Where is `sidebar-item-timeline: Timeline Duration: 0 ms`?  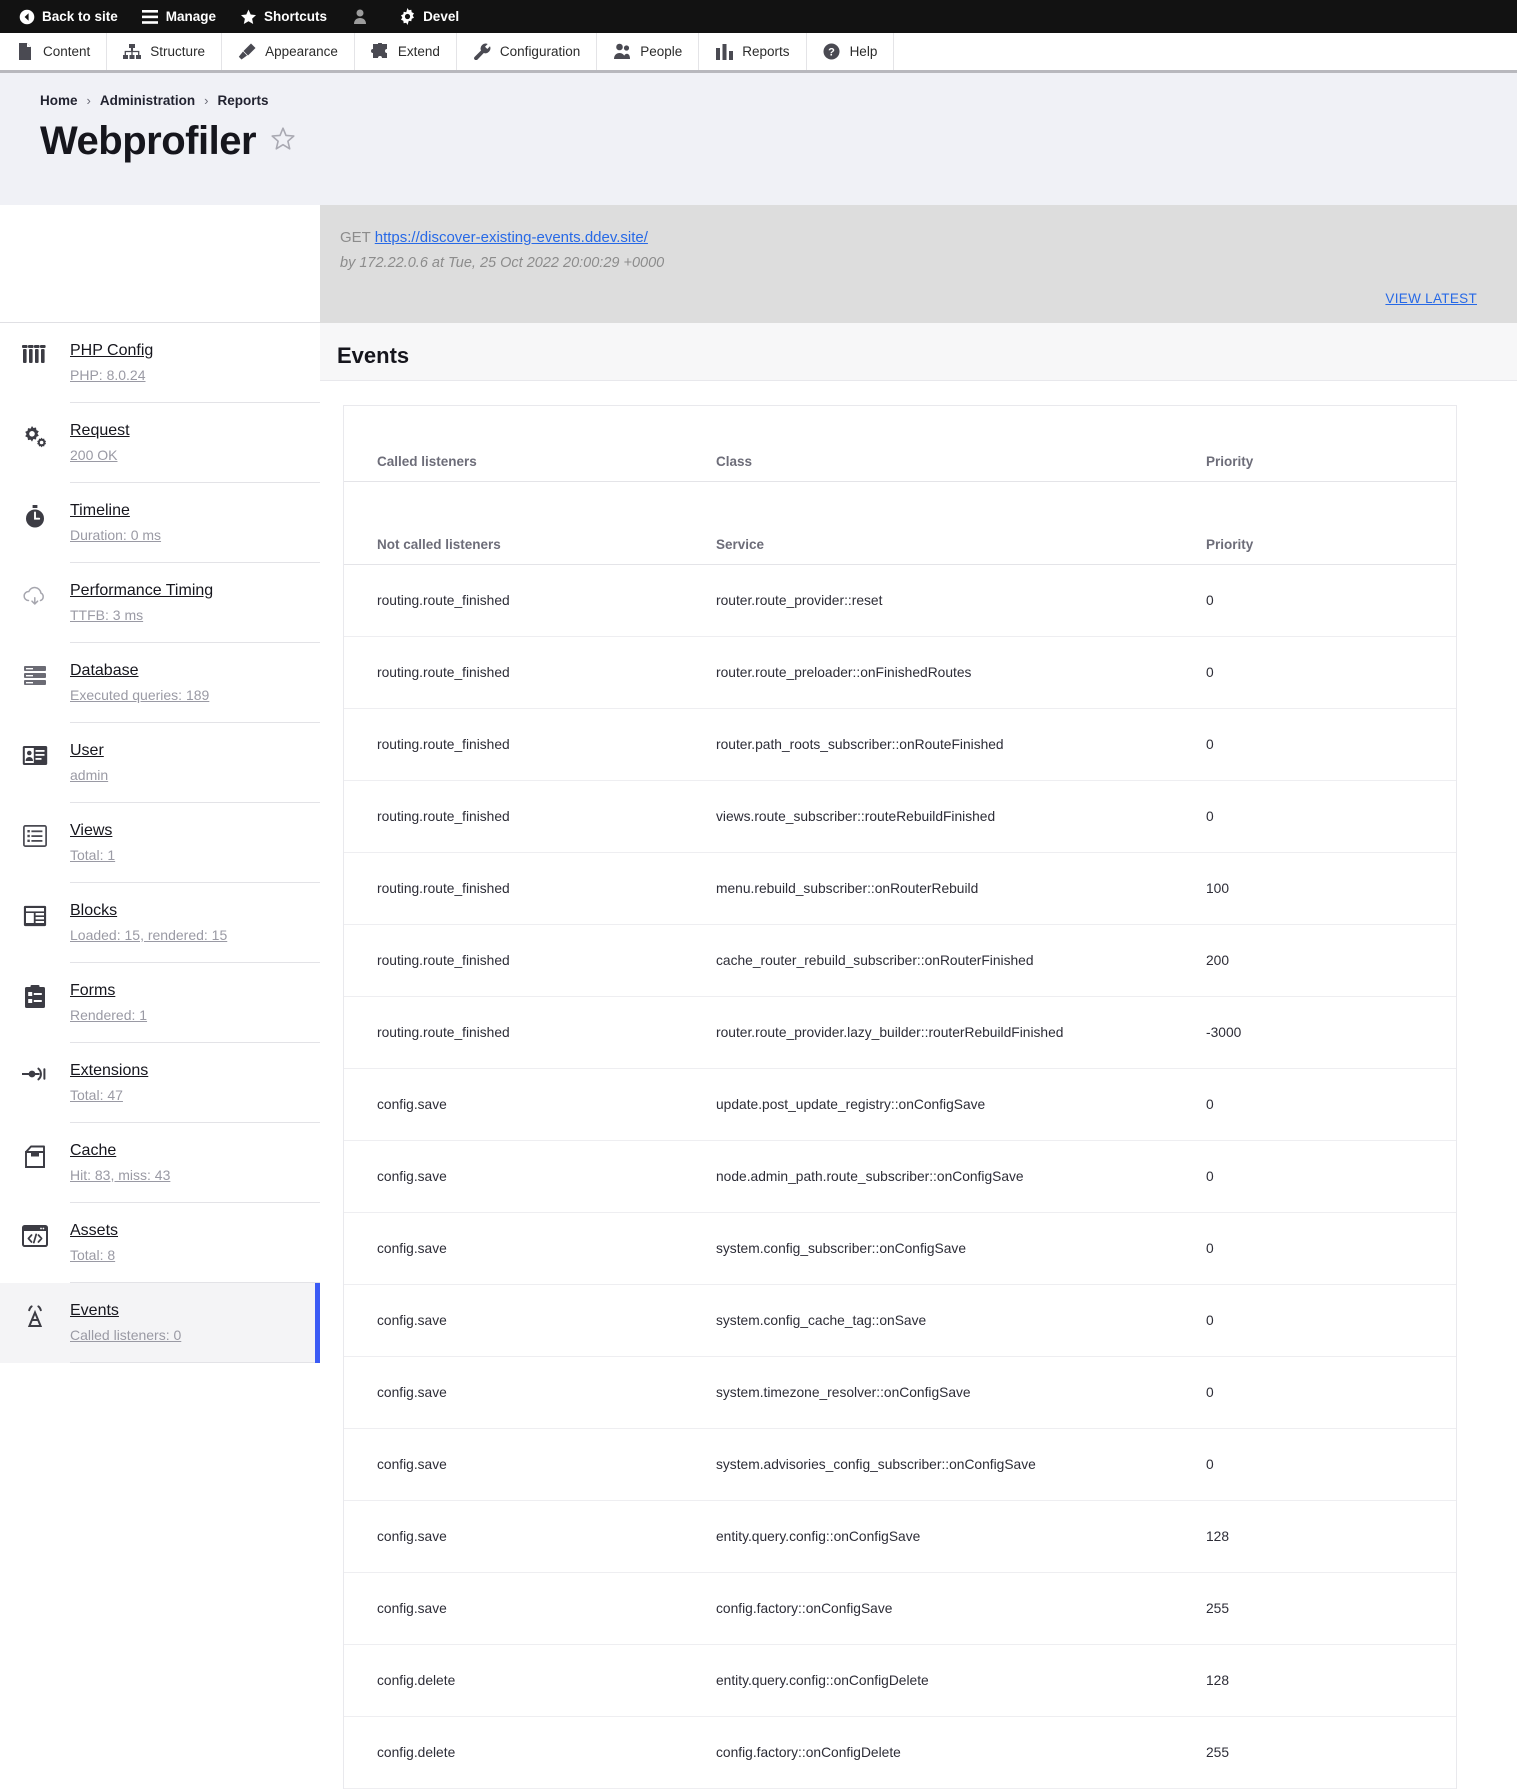
sidebar-item-timeline: Timeline Duration: 0 ms is located at coordinates (160, 523).